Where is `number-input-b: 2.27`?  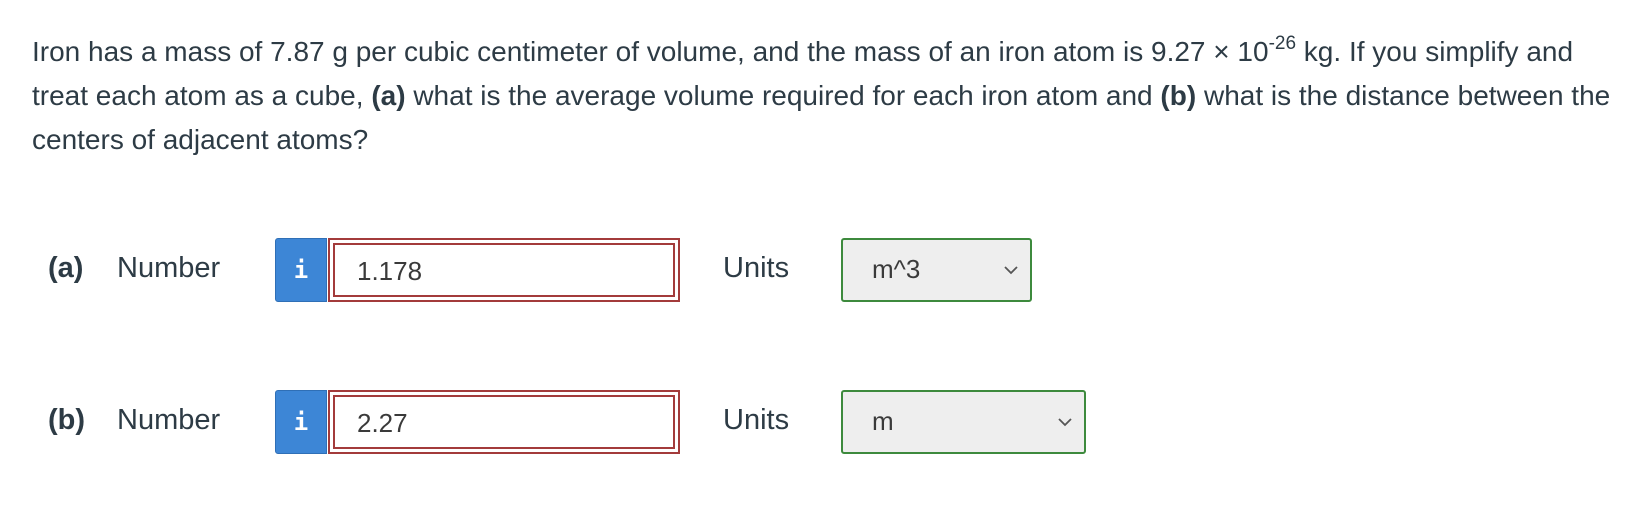 number-input-b: 2.27 is located at coordinates (504, 422).